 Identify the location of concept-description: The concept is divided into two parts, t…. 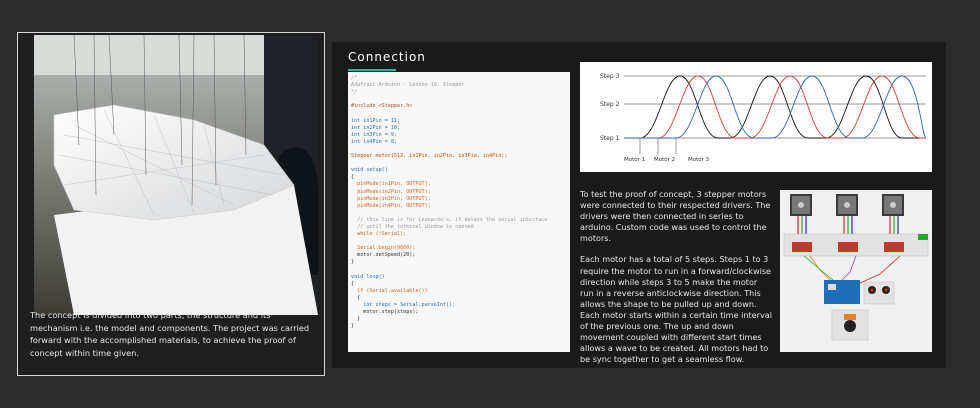
(170, 334).